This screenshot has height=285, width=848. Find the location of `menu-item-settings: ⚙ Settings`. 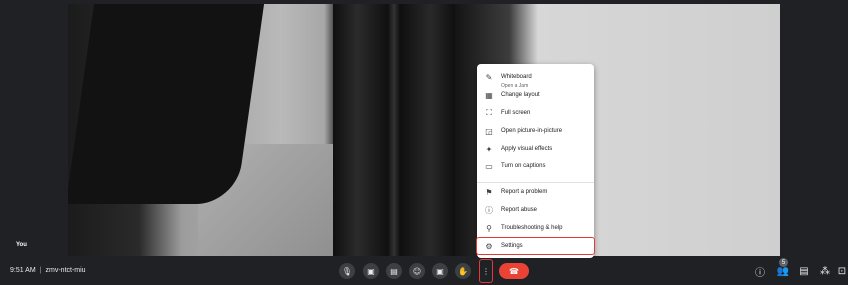

menu-item-settings: ⚙ Settings is located at coordinates (535, 246).